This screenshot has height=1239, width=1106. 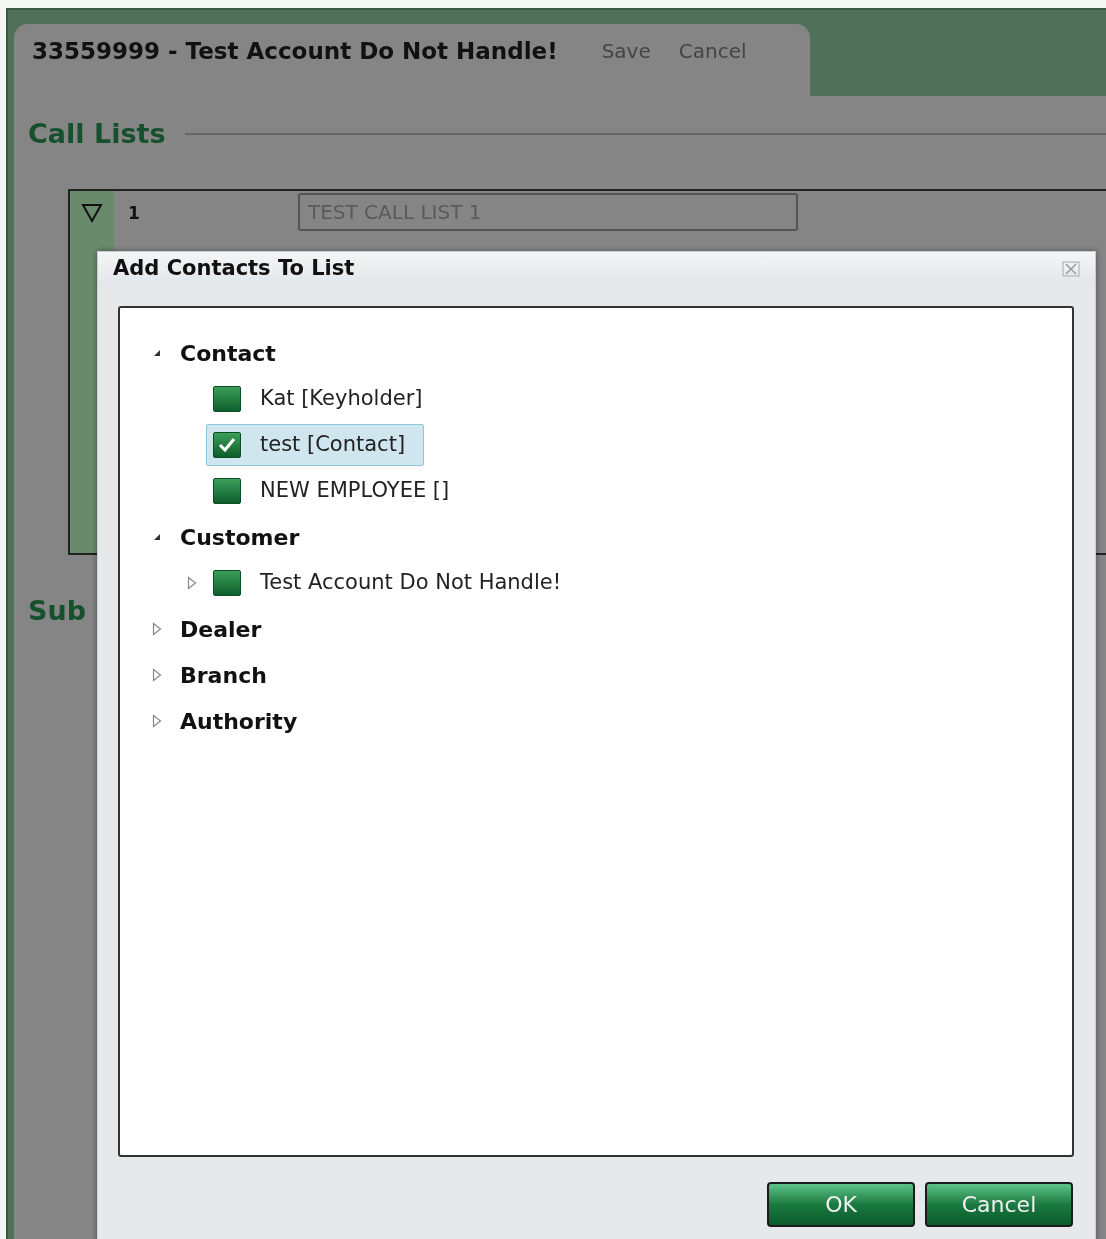 I want to click on tree-item: Kat [Keyholder], so click(x=324, y=399).